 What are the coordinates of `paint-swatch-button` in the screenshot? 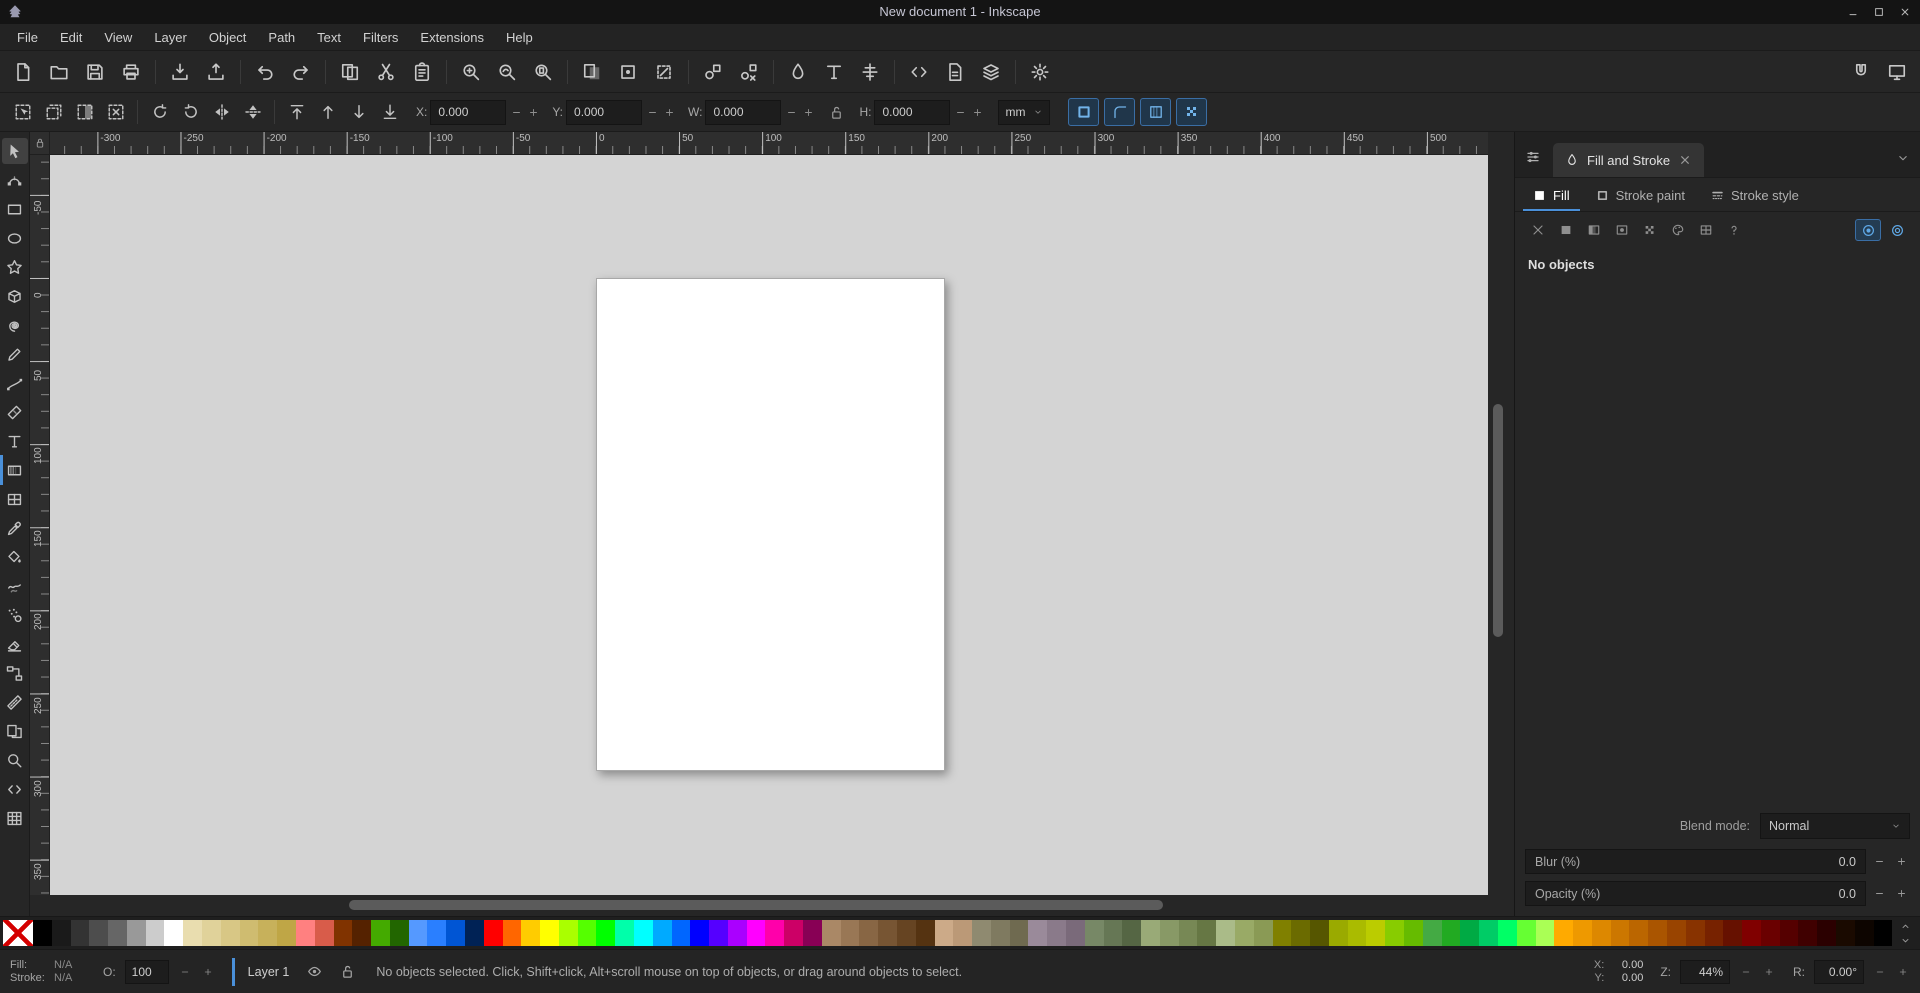 It's located at (1677, 230).